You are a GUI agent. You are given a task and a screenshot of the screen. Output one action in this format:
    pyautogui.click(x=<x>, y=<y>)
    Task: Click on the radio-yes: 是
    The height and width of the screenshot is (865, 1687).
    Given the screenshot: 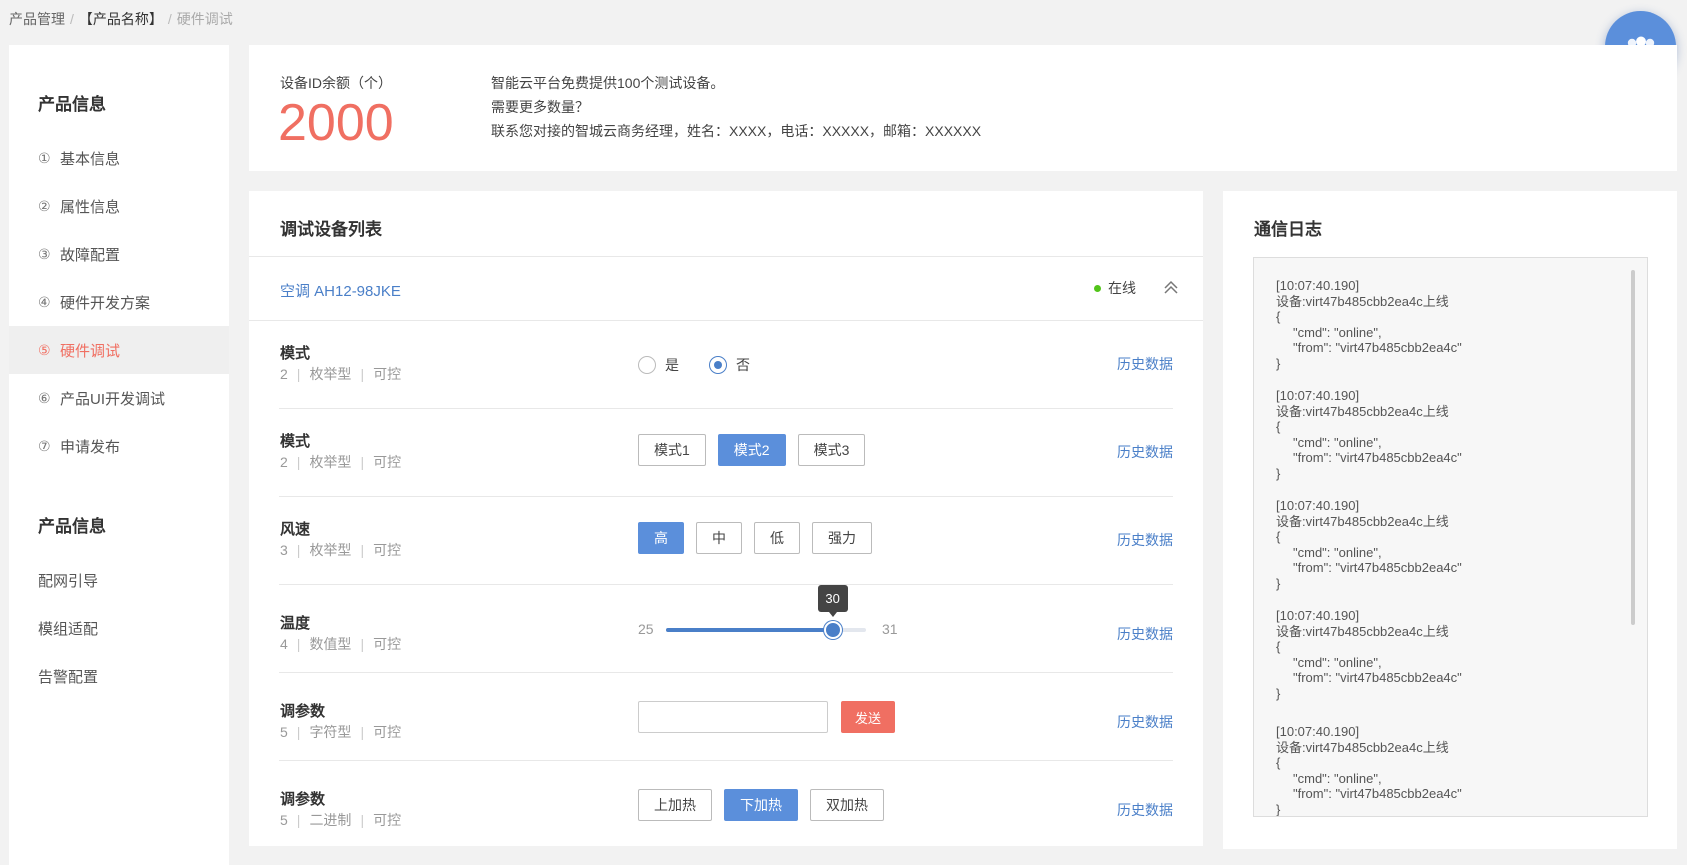 What is the action you would take?
    pyautogui.click(x=658, y=365)
    